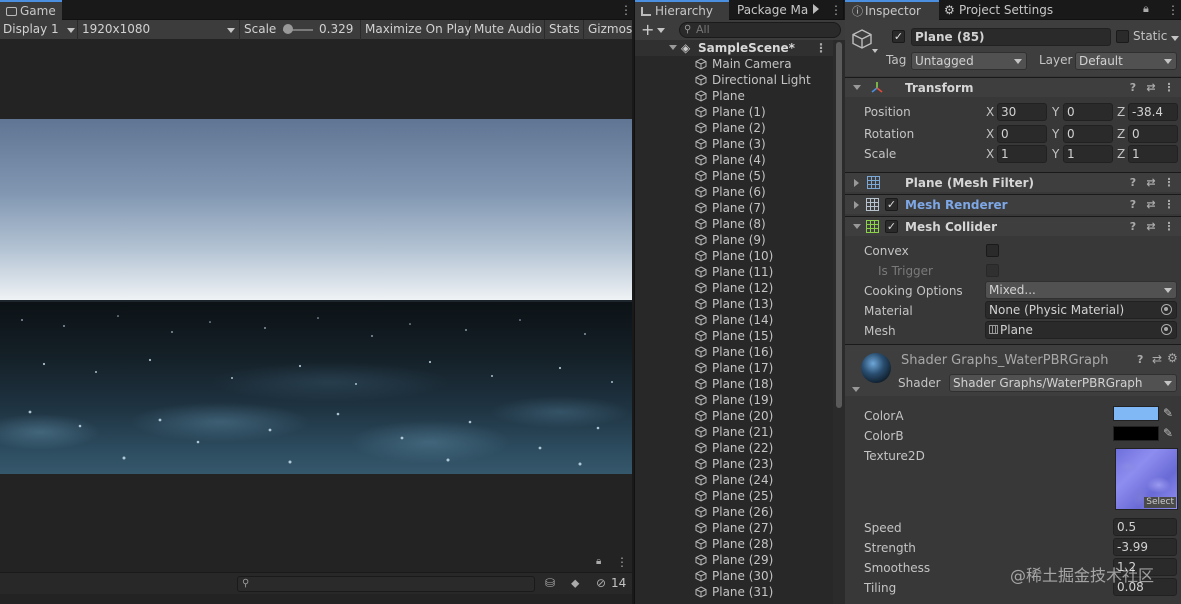 This screenshot has width=1181, height=604. Describe the element at coordinates (1122, 36) in the screenshot. I see `static-checkbox` at that location.